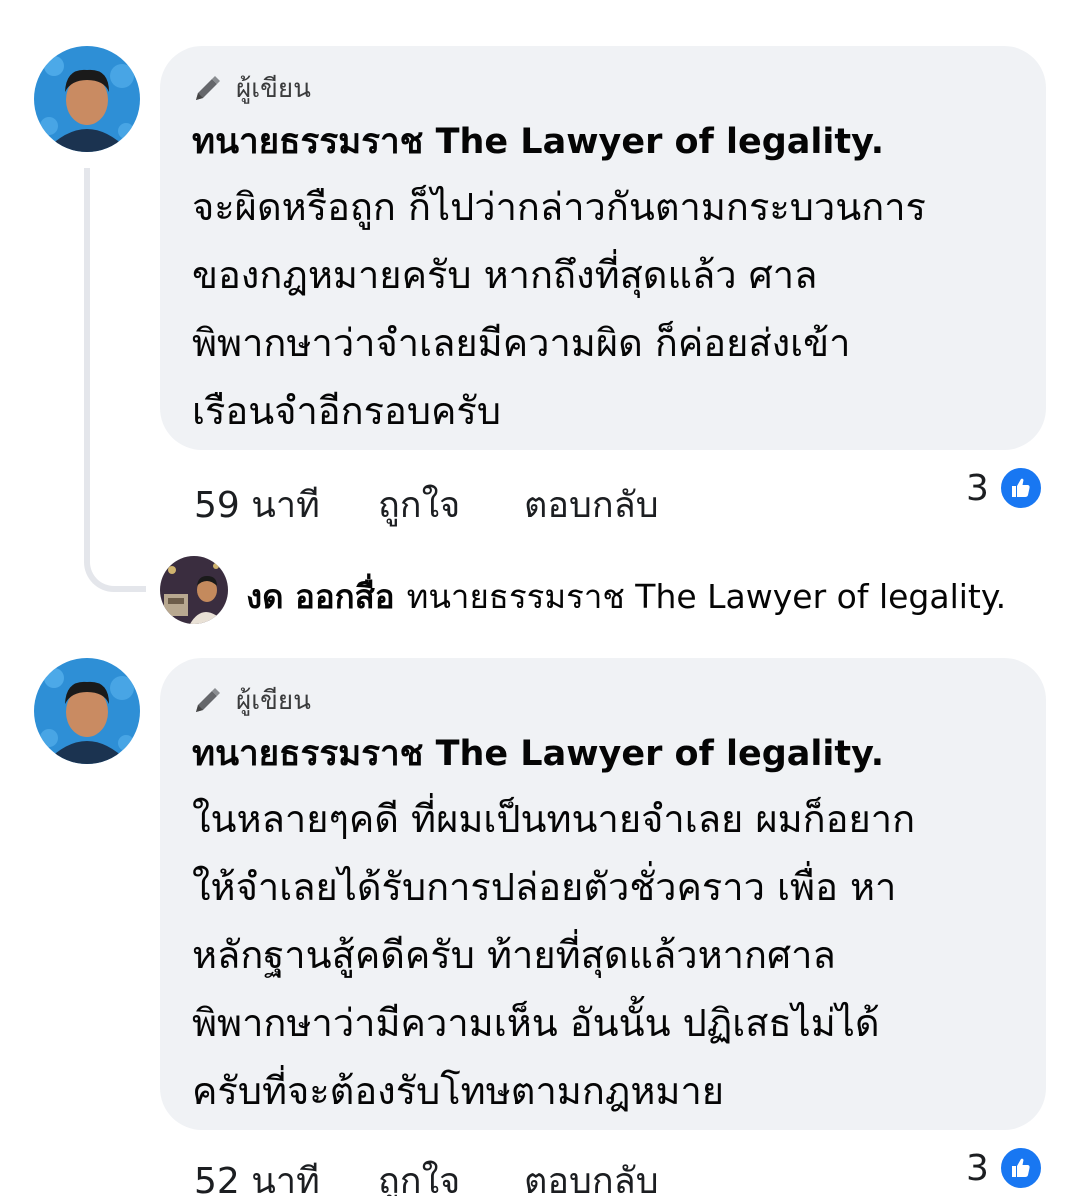 The image size is (1068, 1196). I want to click on comment-text-line: หลักฐานสู้คดีครับ ท้ายที่สุดแล้วหากศาล, so click(514, 955).